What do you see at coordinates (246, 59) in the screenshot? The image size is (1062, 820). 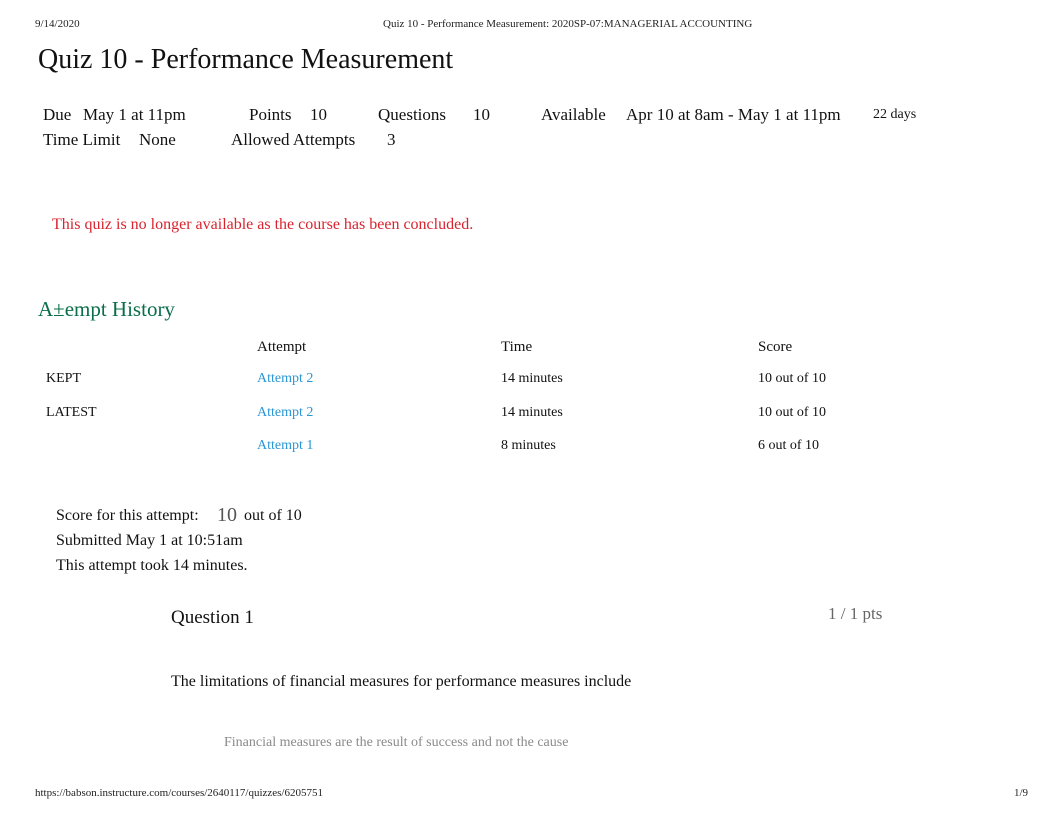 I see `page-title: Quiz 10 - Performance Measurement` at bounding box center [246, 59].